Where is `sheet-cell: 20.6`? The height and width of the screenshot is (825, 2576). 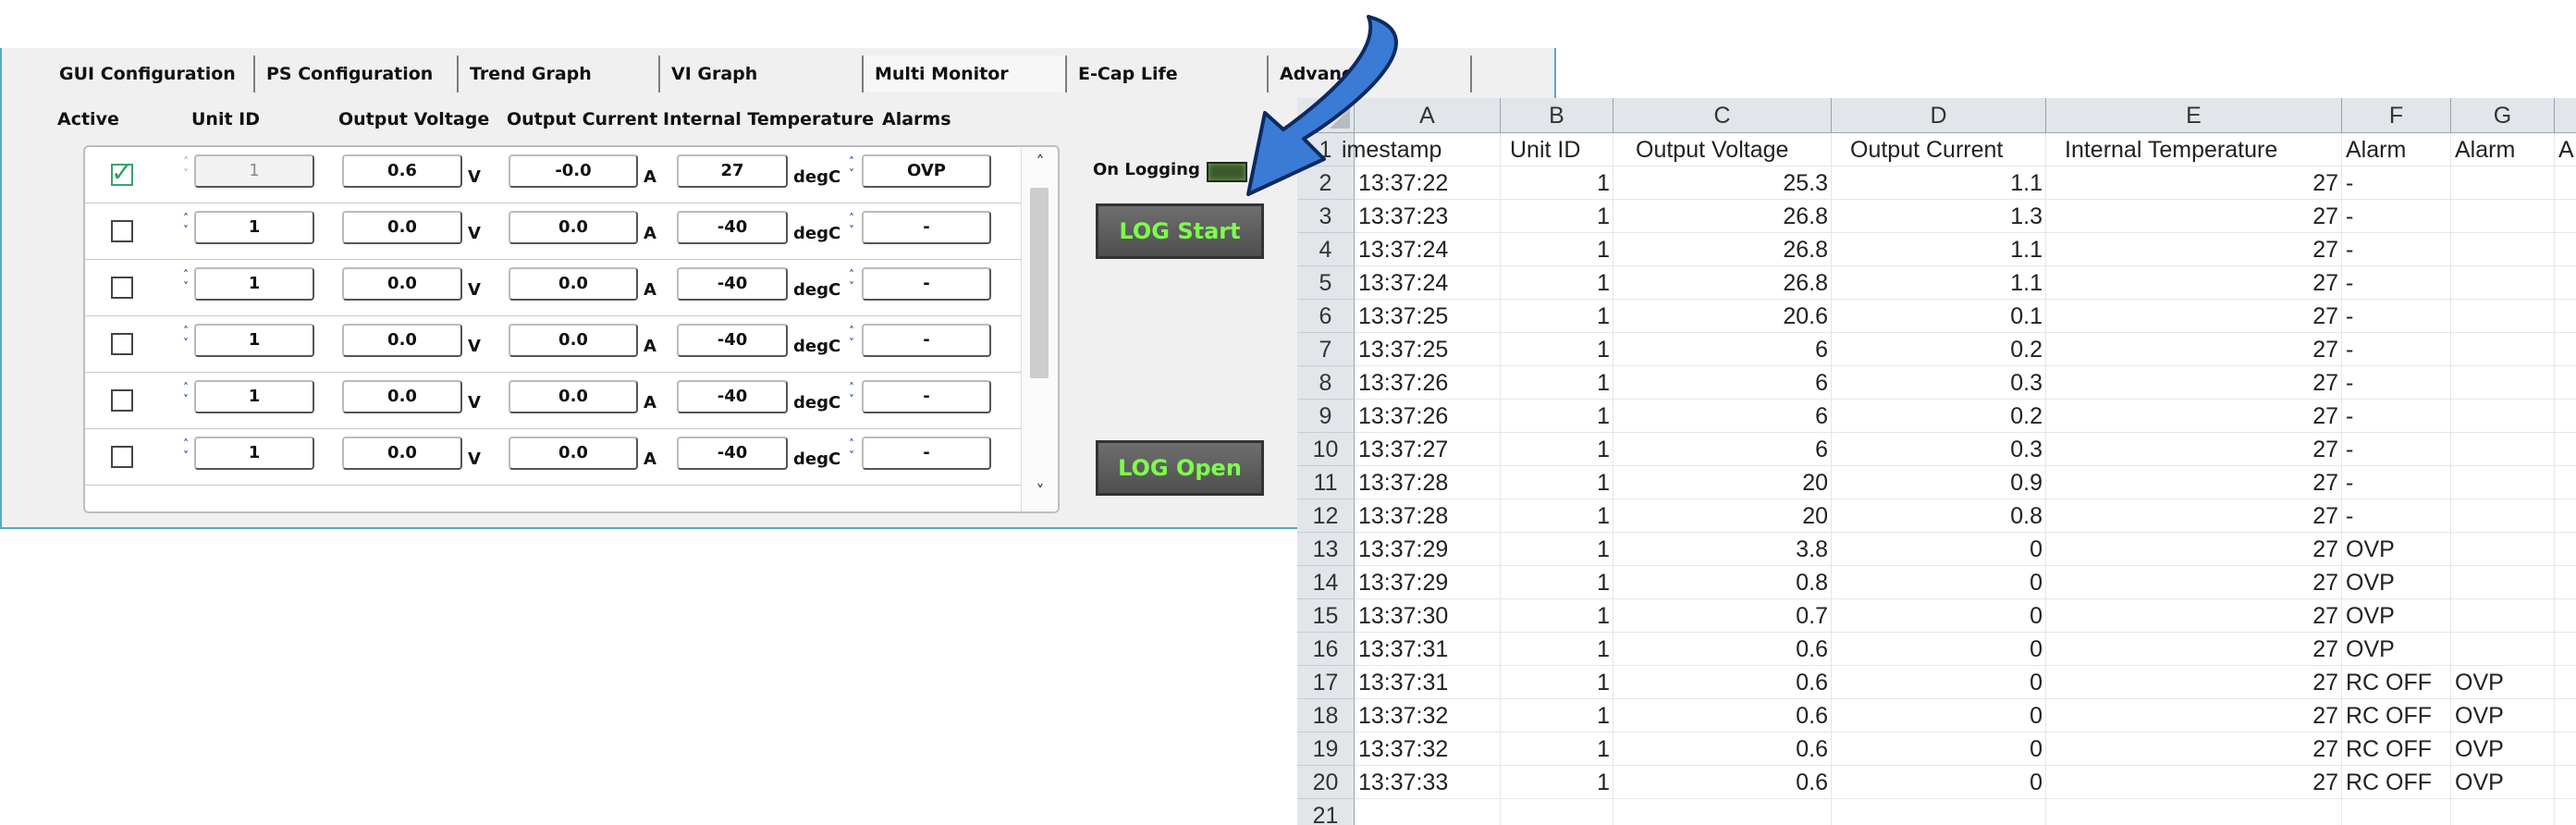
sheet-cell: 20.6 is located at coordinates (1722, 316).